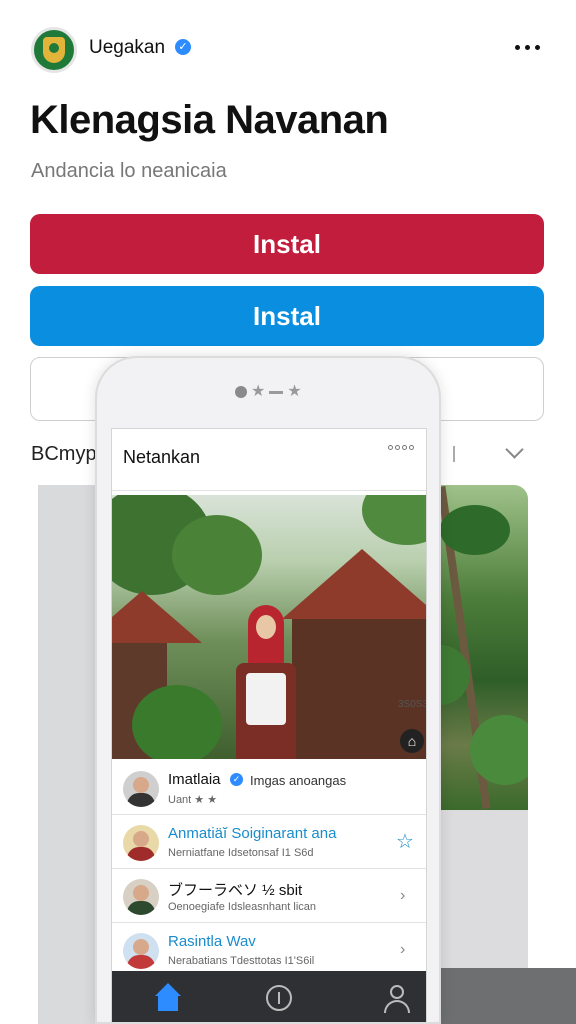 The height and width of the screenshot is (1024, 576). Describe the element at coordinates (241, 392) in the screenshot. I see `camera-icon` at that location.